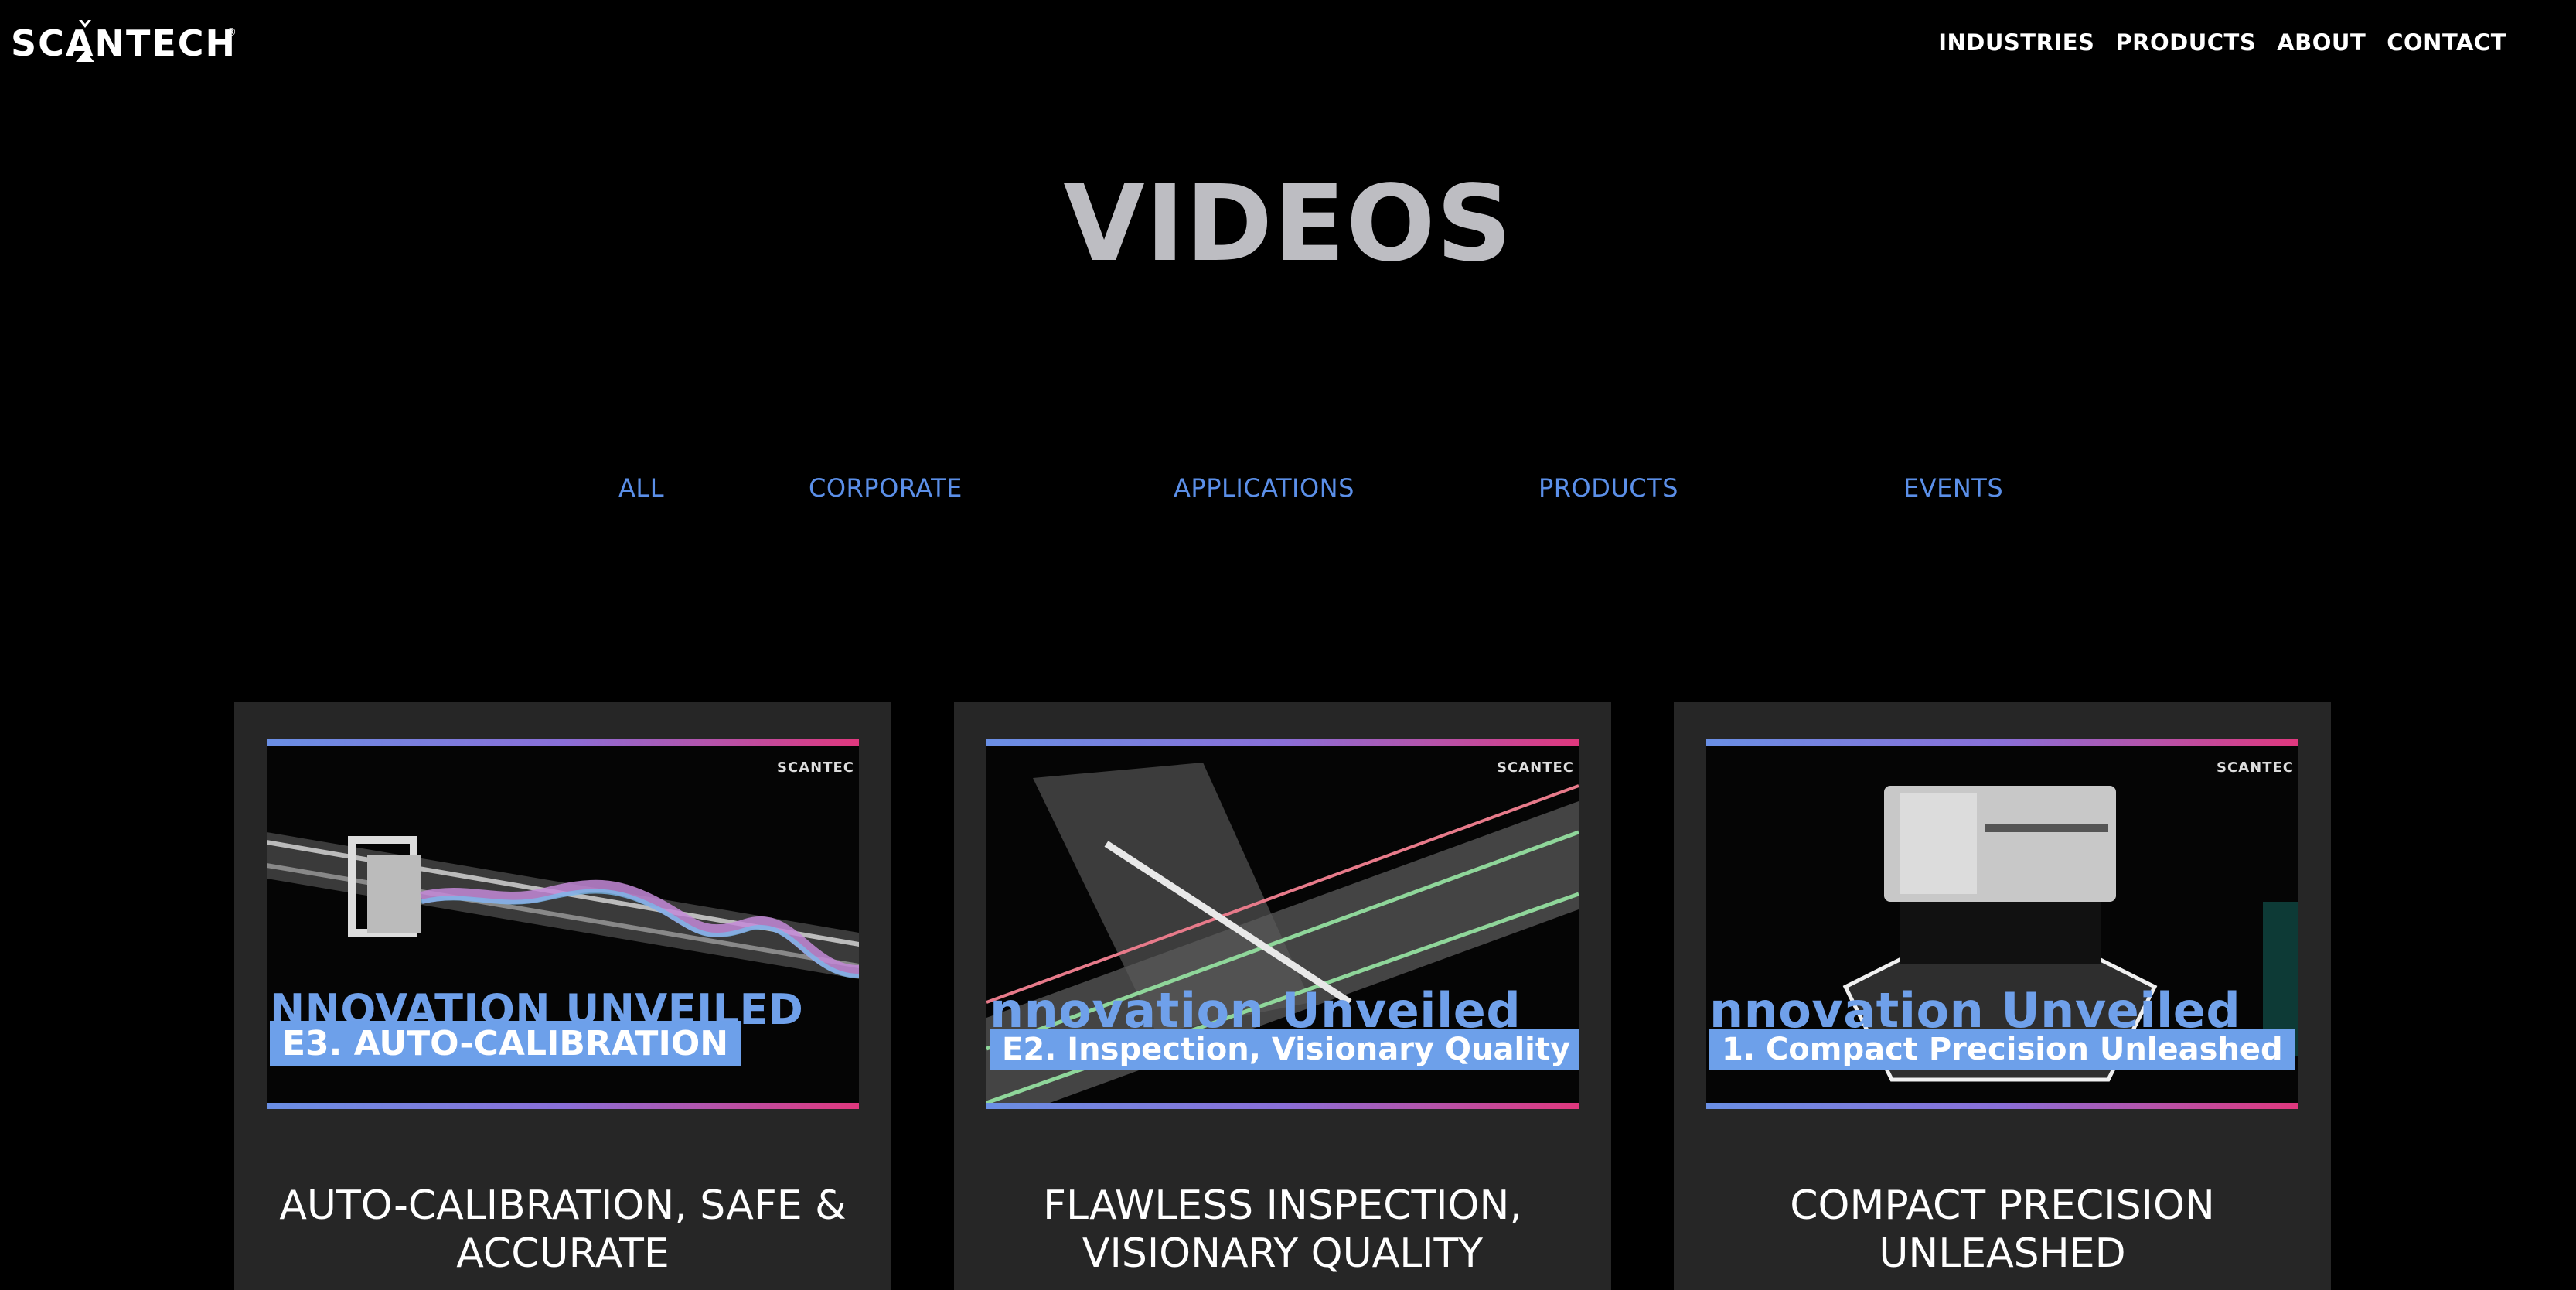  Describe the element at coordinates (1288, 224) in the screenshot. I see `page-title: VIDEOS` at that location.